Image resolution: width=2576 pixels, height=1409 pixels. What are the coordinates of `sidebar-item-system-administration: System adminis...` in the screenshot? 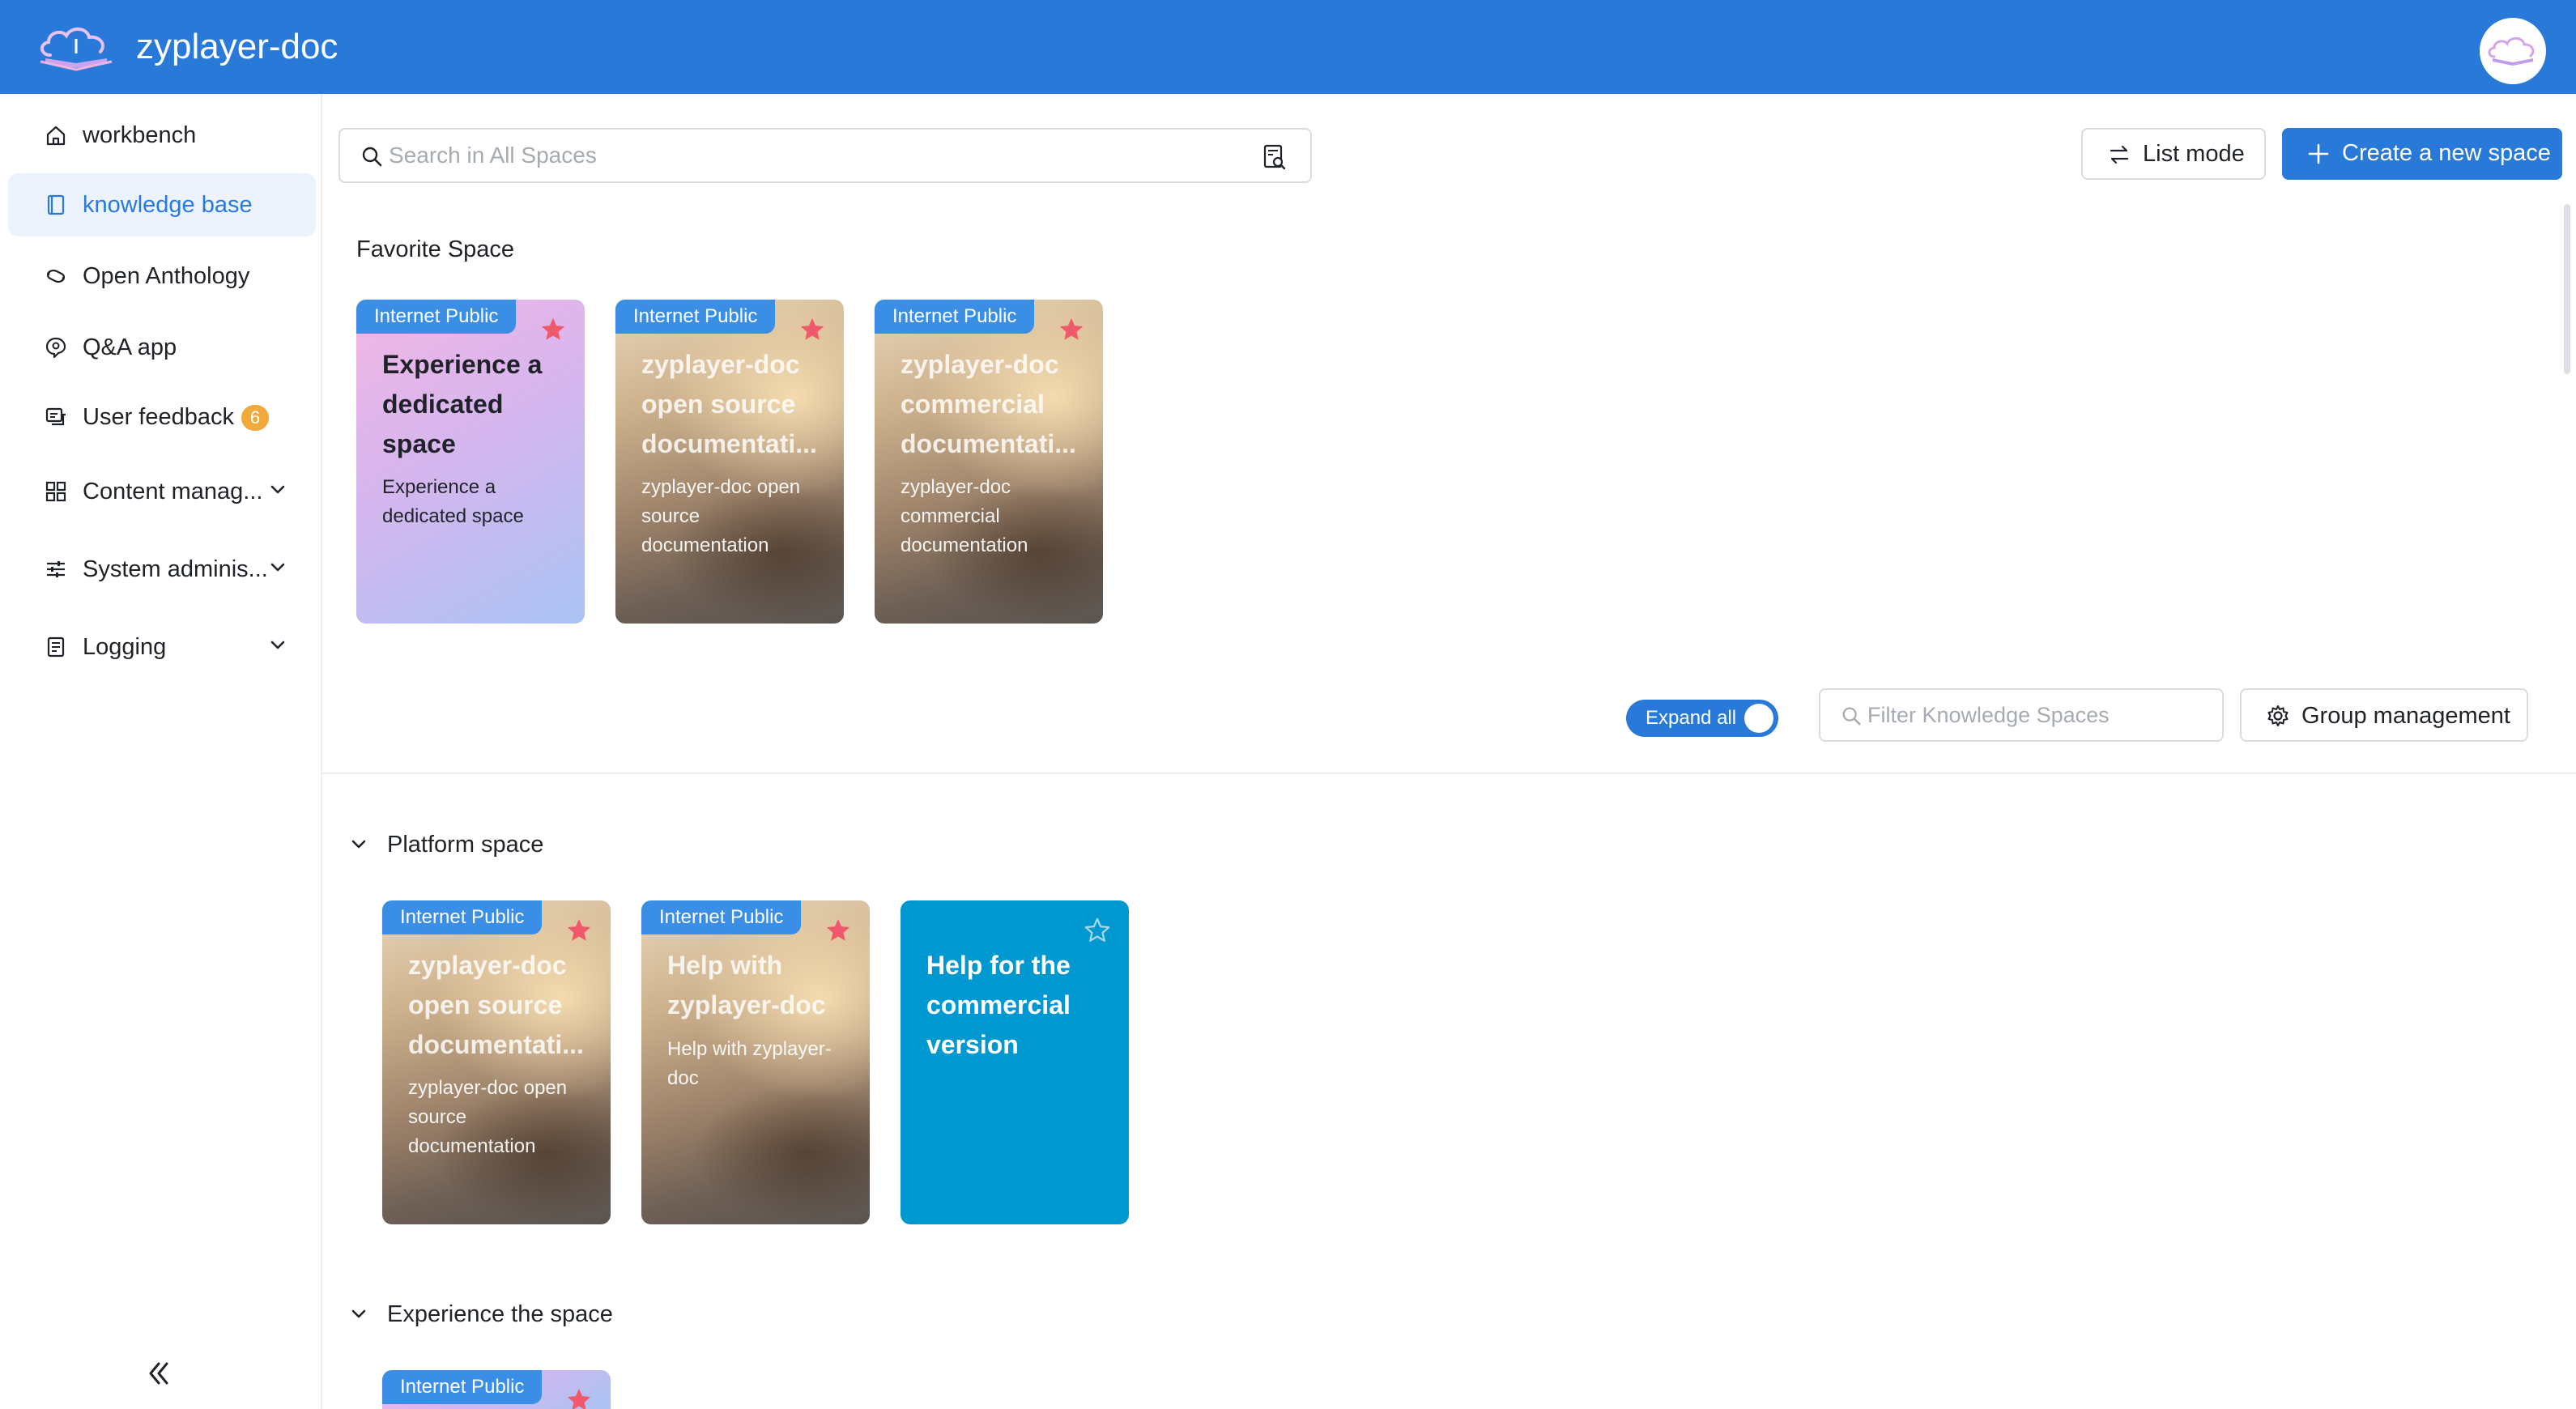 It's located at (162, 569).